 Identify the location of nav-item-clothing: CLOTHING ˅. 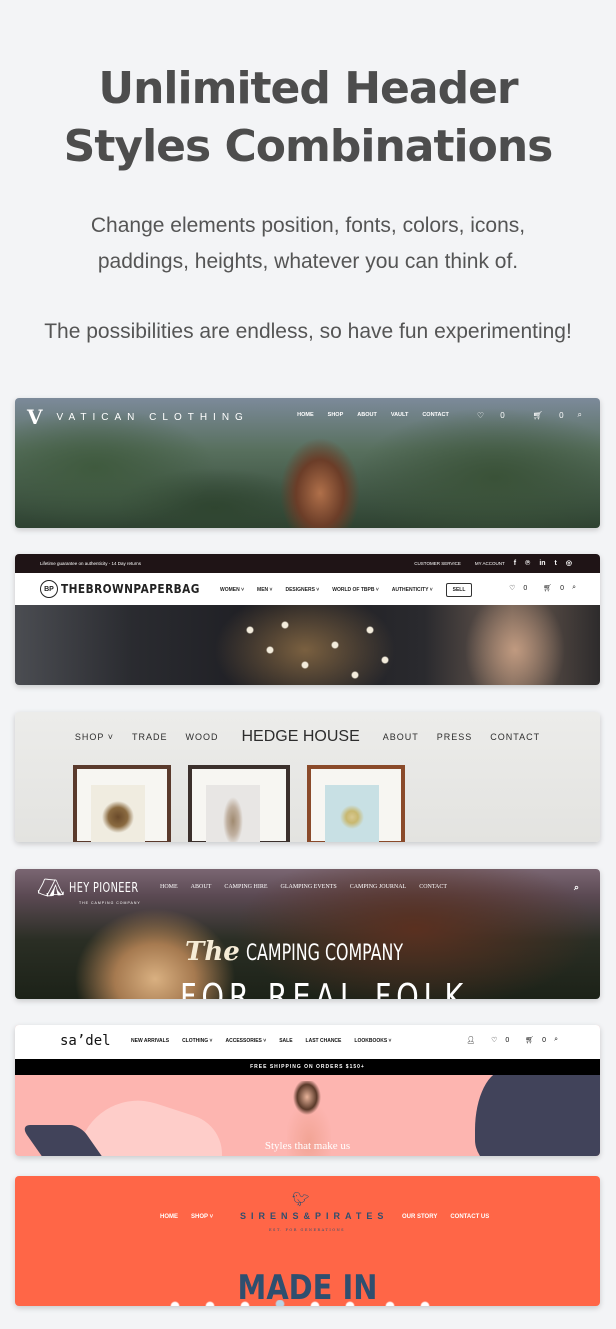
(197, 1041).